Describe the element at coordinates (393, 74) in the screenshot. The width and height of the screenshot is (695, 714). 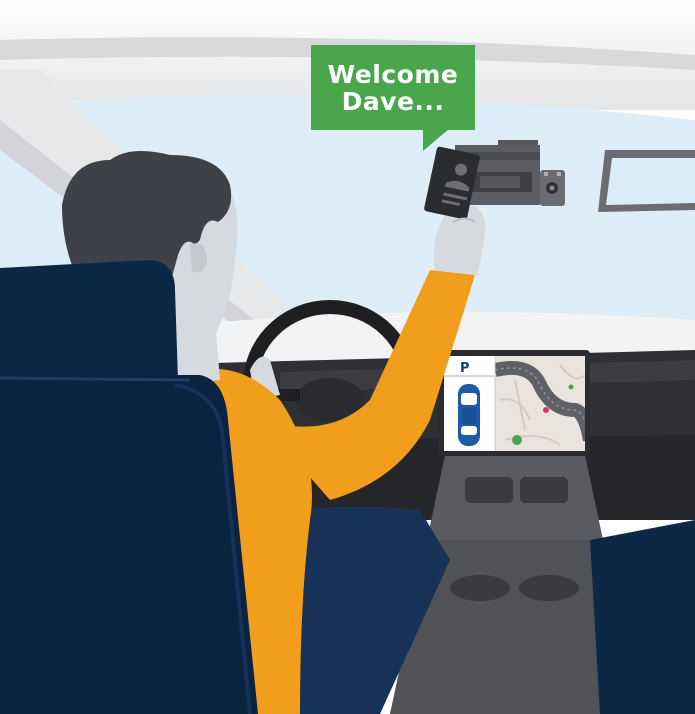
I see `welcome-line-1: Welcome` at that location.